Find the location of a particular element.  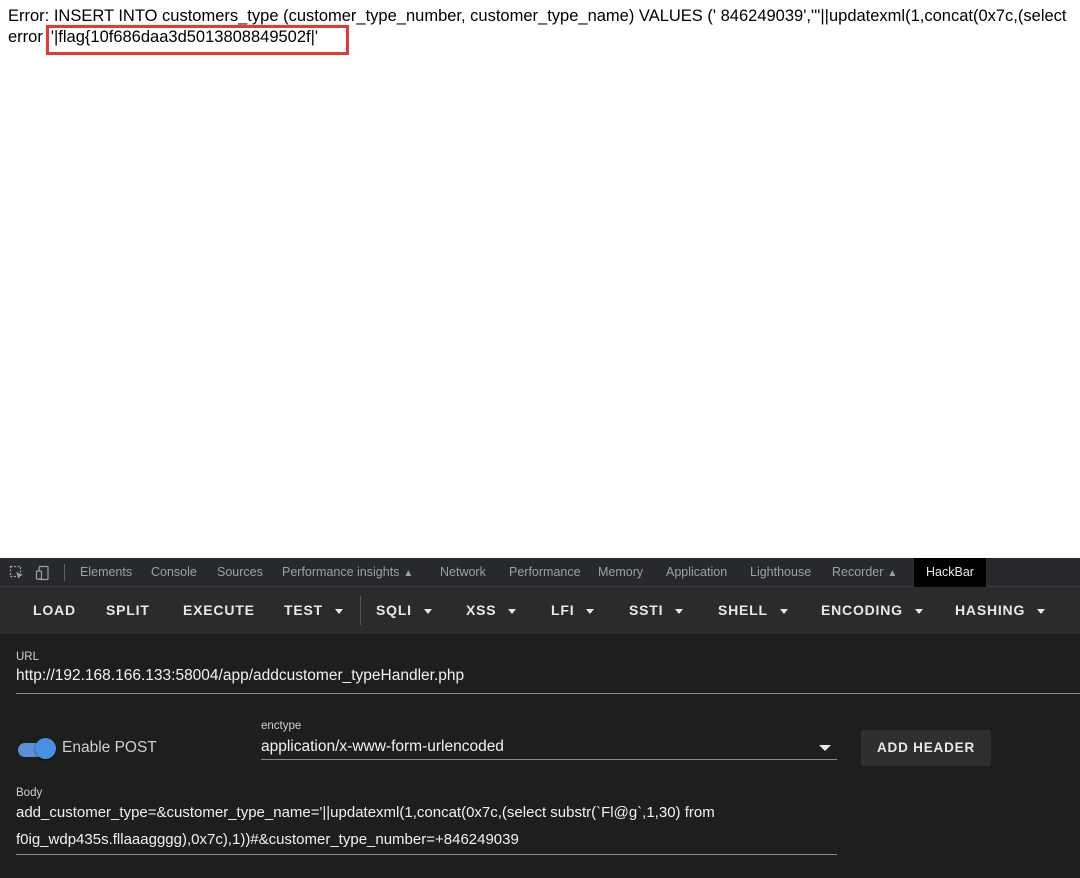

execute-button: EXECUTE is located at coordinates (219, 610).